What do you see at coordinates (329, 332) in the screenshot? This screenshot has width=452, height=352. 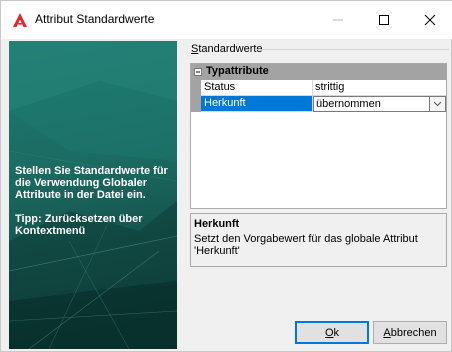 I see `ok-accelerator: O` at bounding box center [329, 332].